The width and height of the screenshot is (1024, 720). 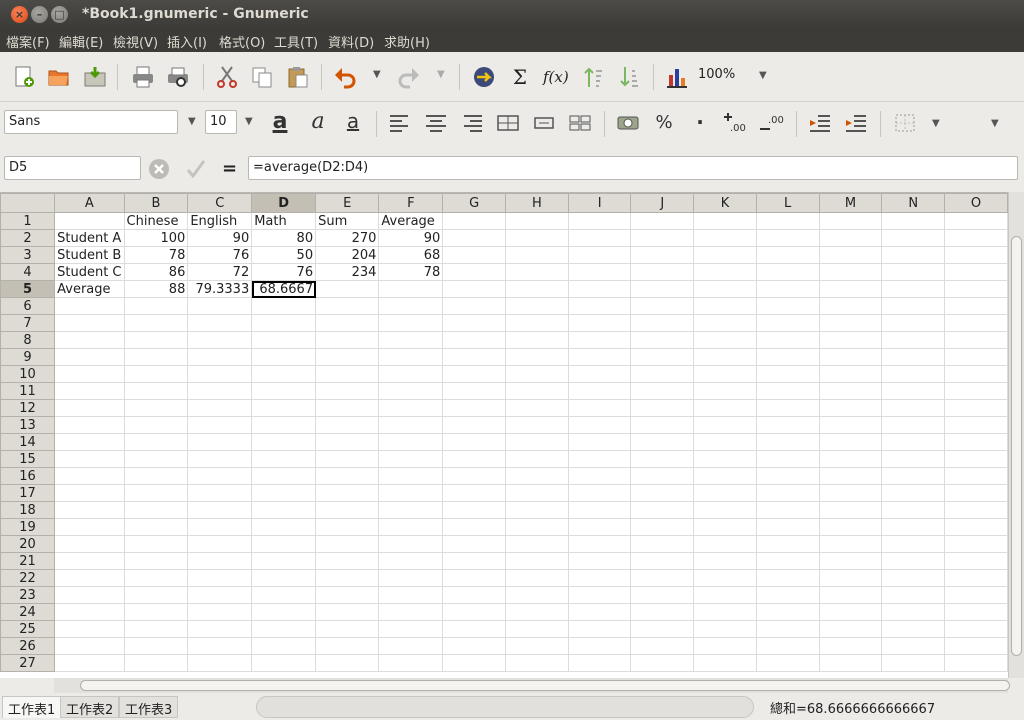 What do you see at coordinates (629, 77) in the screenshot?
I see `sort-descending-icon` at bounding box center [629, 77].